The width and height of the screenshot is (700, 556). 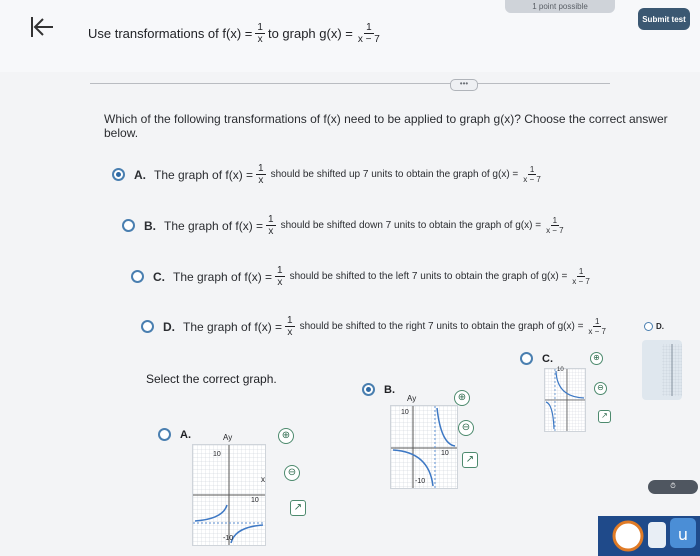 What do you see at coordinates (664, 19) in the screenshot?
I see `submit-test-button: Submit test` at bounding box center [664, 19].